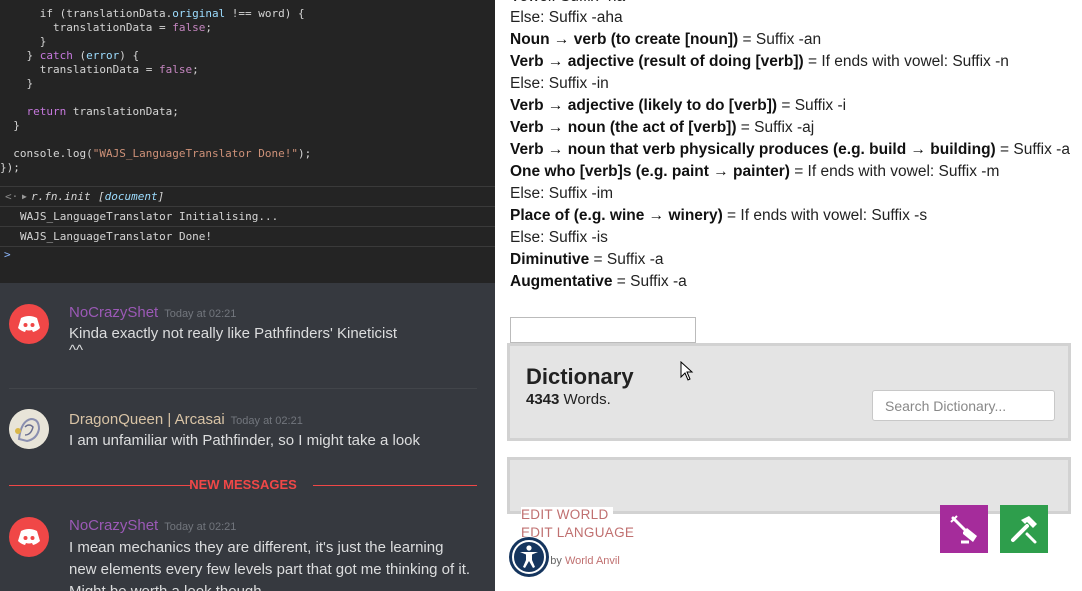  What do you see at coordinates (559, 83) in the screenshot?
I see `rule-line: Else: Suffix -in` at bounding box center [559, 83].